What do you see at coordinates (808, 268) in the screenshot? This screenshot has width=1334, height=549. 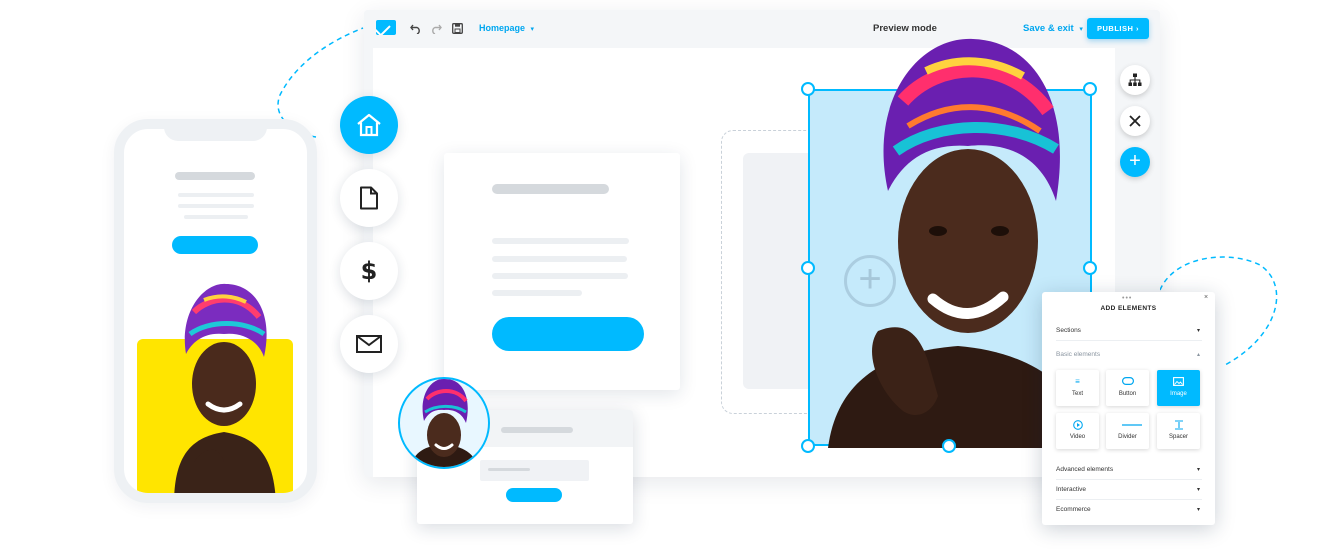 I see `resize-handle-middle-left` at bounding box center [808, 268].